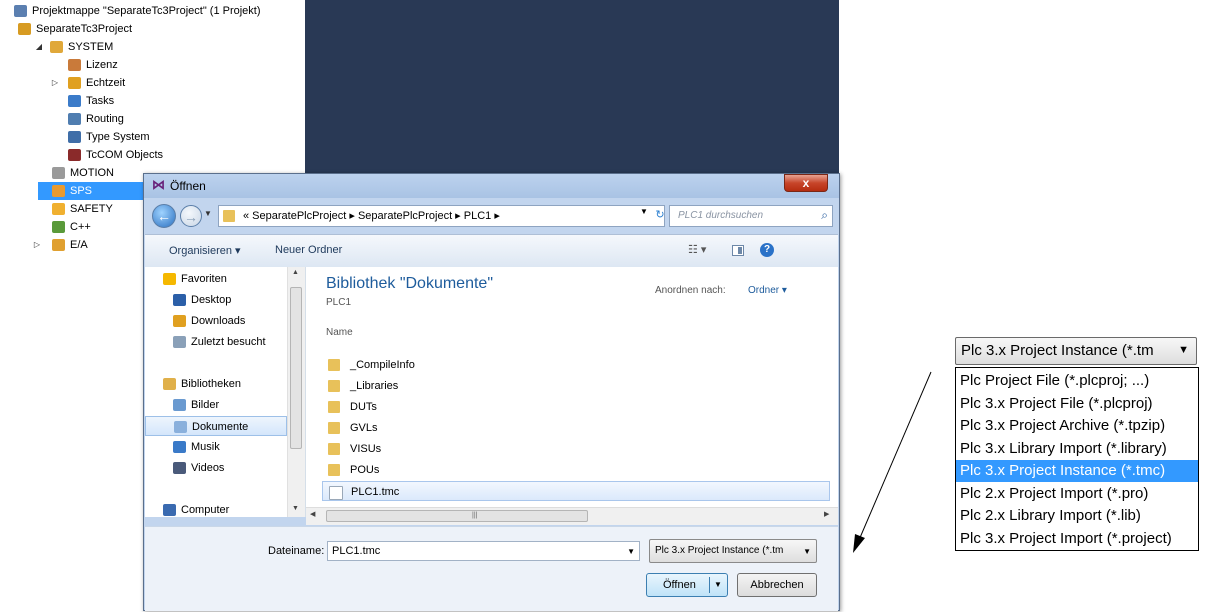 The width and height of the screenshot is (1205, 612). What do you see at coordinates (80, 227) in the screenshot?
I see `tree-item-label: C++` at bounding box center [80, 227].